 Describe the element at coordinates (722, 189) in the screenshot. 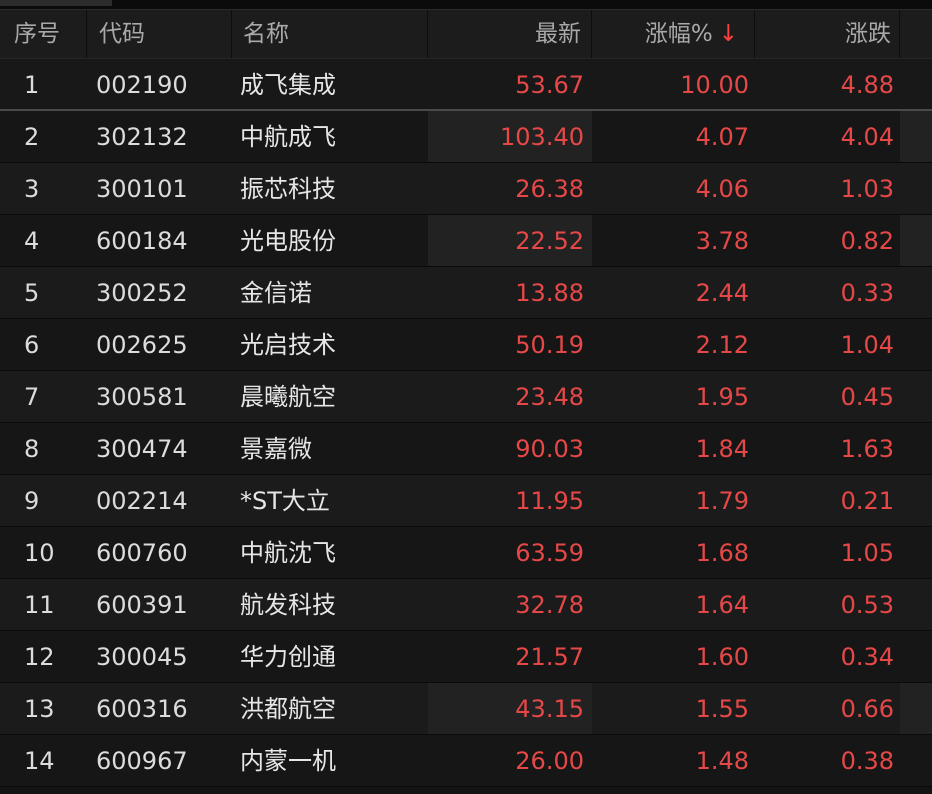

I see `cell-change-pct: 4.06` at that location.